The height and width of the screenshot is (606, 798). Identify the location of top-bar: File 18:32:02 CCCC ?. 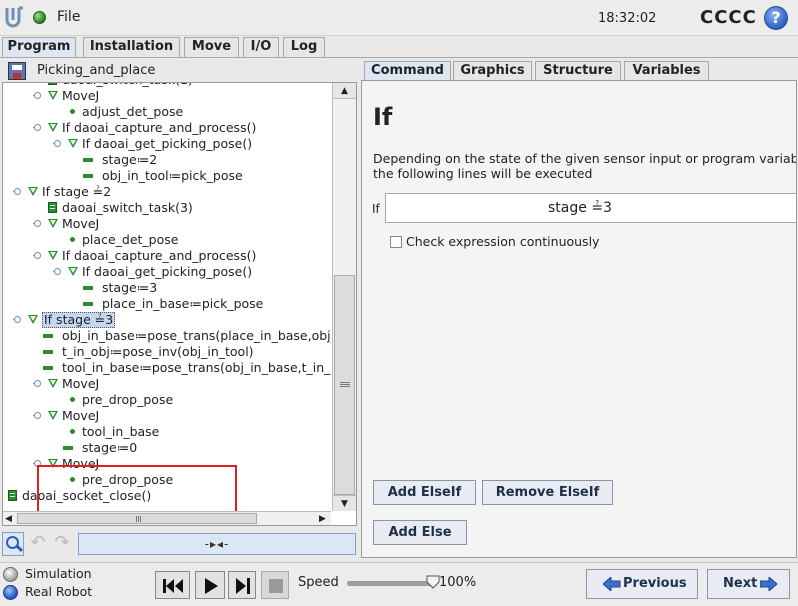
(399, 18).